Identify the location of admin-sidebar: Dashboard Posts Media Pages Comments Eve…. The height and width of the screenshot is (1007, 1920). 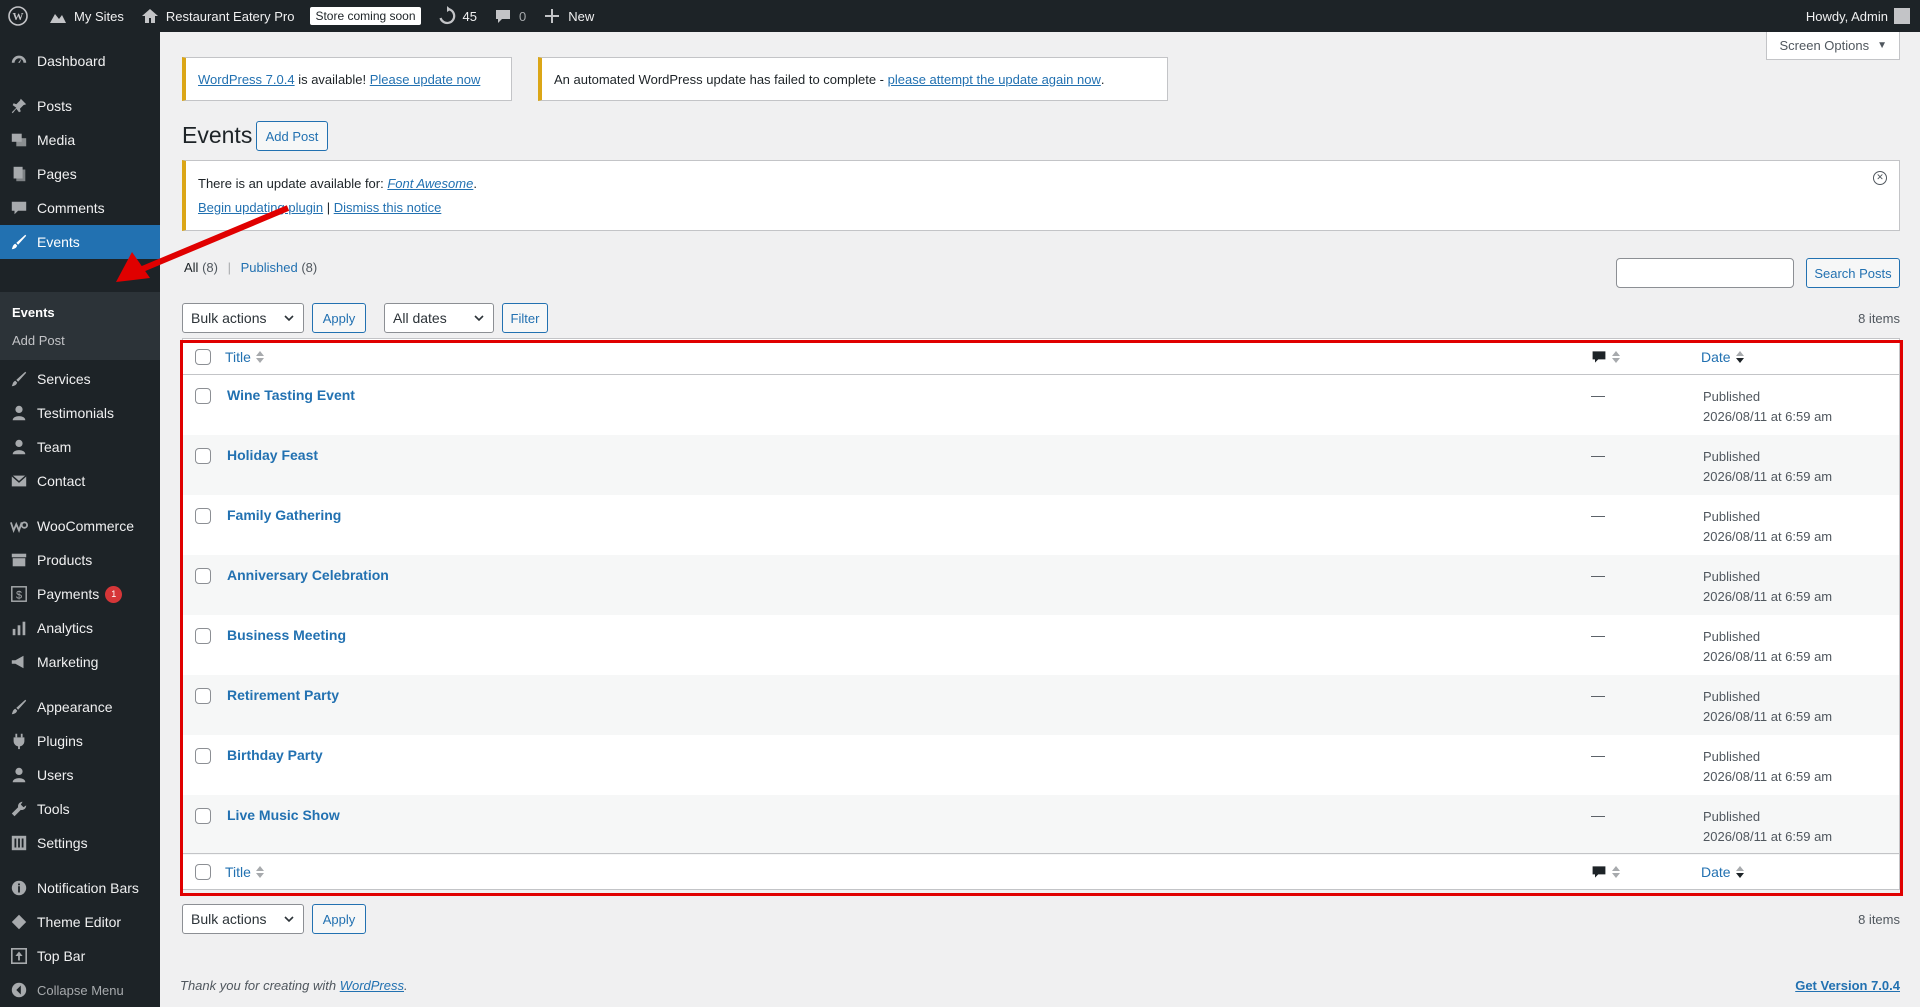
(80, 519).